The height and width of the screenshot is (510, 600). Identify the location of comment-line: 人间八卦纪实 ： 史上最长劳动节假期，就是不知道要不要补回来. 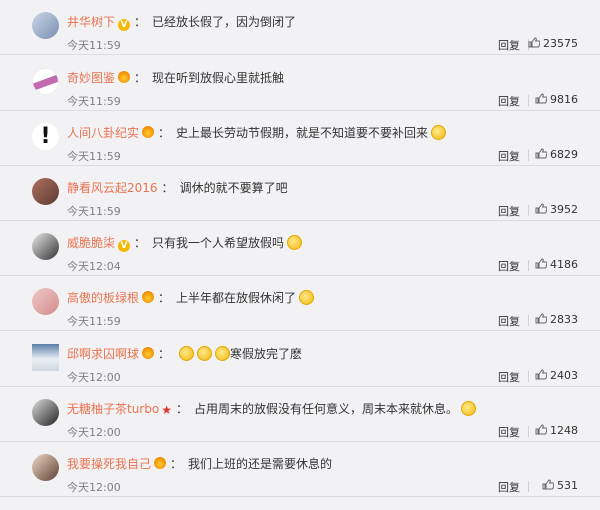
(257, 133).